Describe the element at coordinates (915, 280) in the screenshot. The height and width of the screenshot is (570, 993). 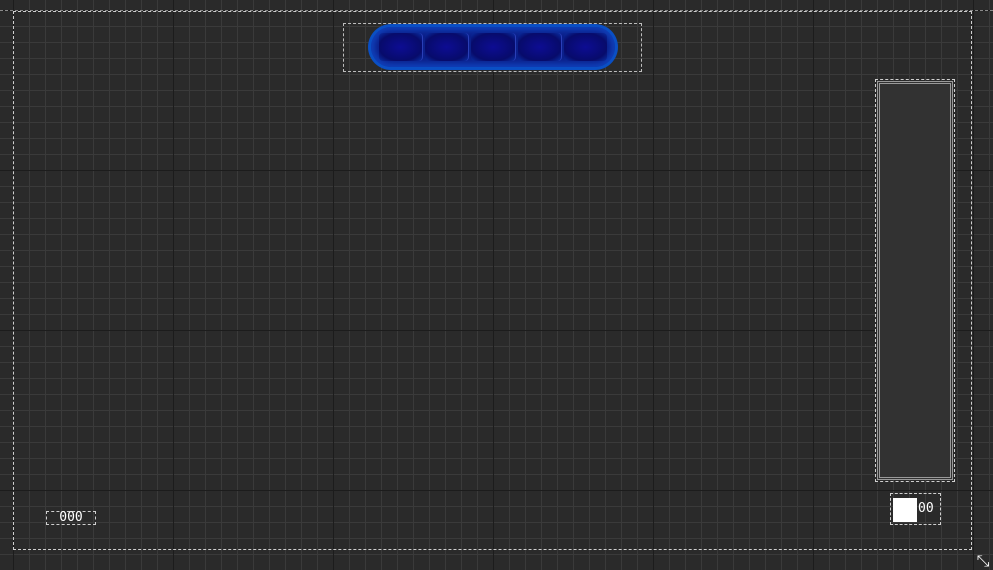
I see `side-panel` at that location.